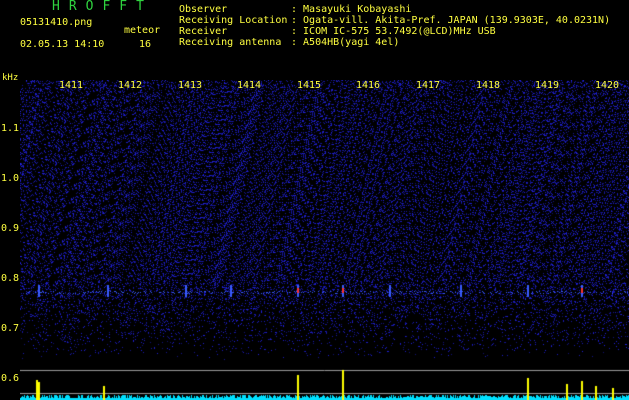 The image size is (629, 400). I want to click on x-tick: 1411, so click(71, 85).